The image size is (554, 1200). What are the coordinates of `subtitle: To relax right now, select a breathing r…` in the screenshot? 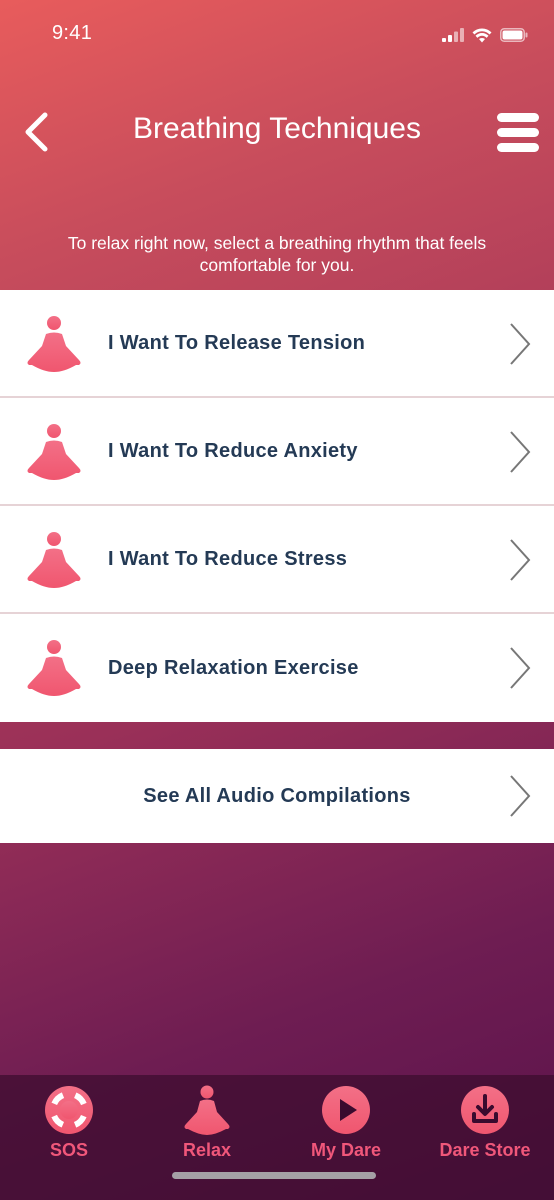 It's located at (277, 254).